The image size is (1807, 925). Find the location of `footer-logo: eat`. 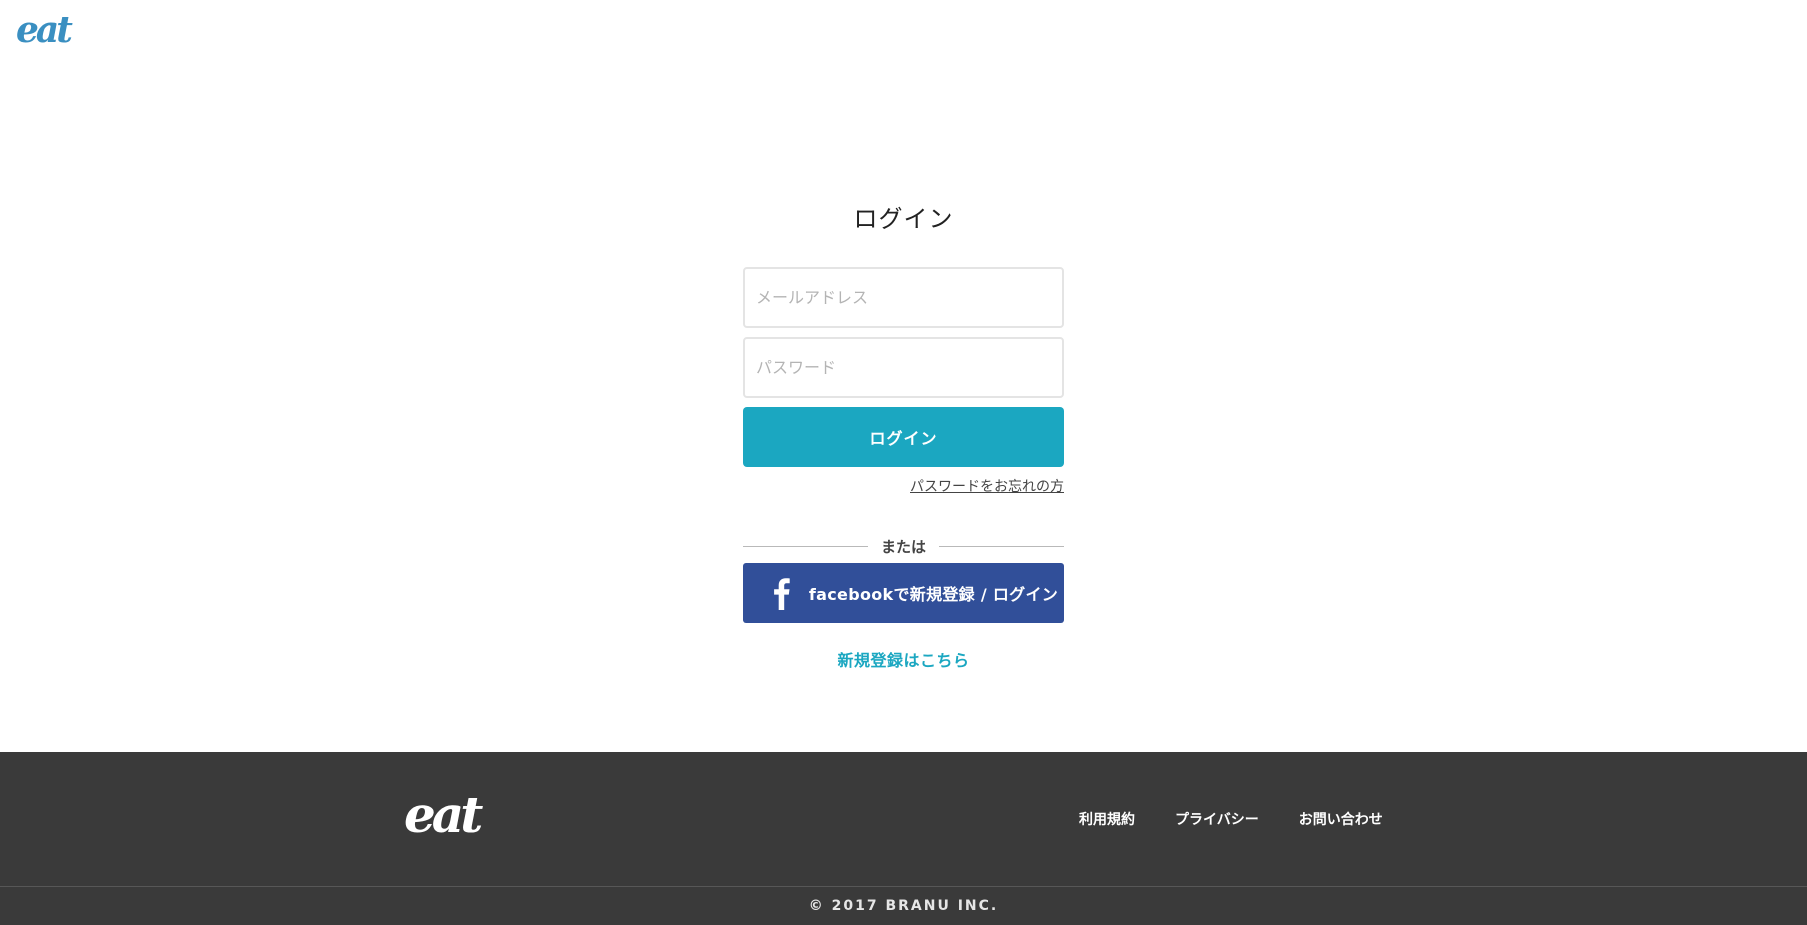

footer-logo: eat is located at coordinates (454, 814).